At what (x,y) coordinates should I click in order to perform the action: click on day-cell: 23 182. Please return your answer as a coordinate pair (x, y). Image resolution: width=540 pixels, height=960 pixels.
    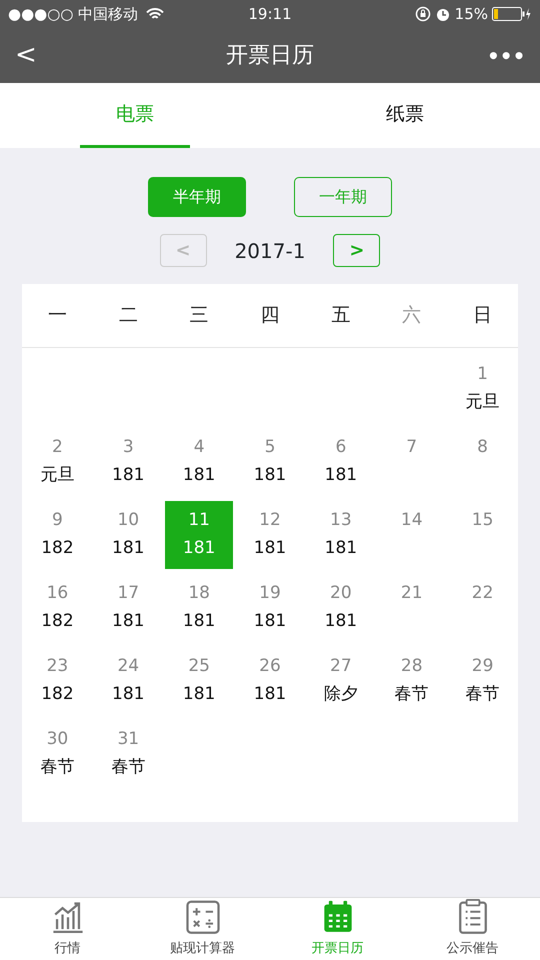
    Looking at the image, I should click on (57, 681).